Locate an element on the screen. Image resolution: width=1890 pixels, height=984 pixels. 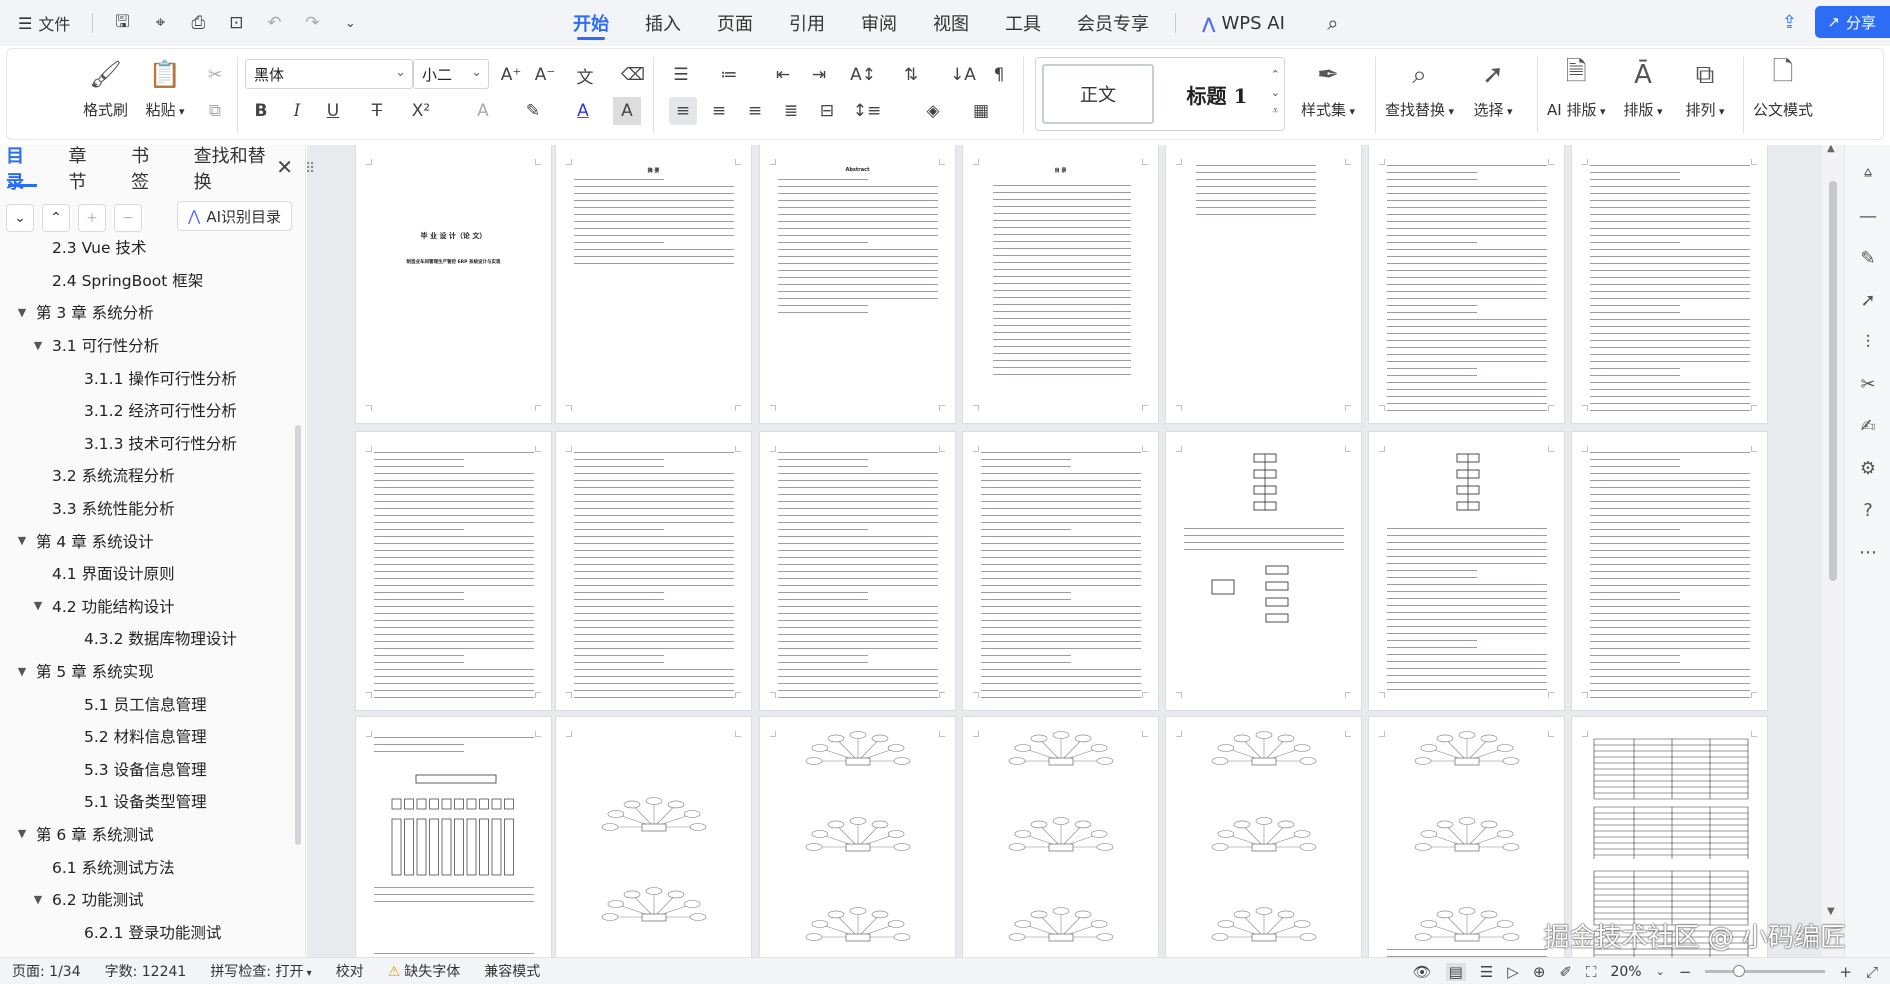
find-replace-button: ⌕ 查找替换 ▾ is located at coordinates (1419, 87).